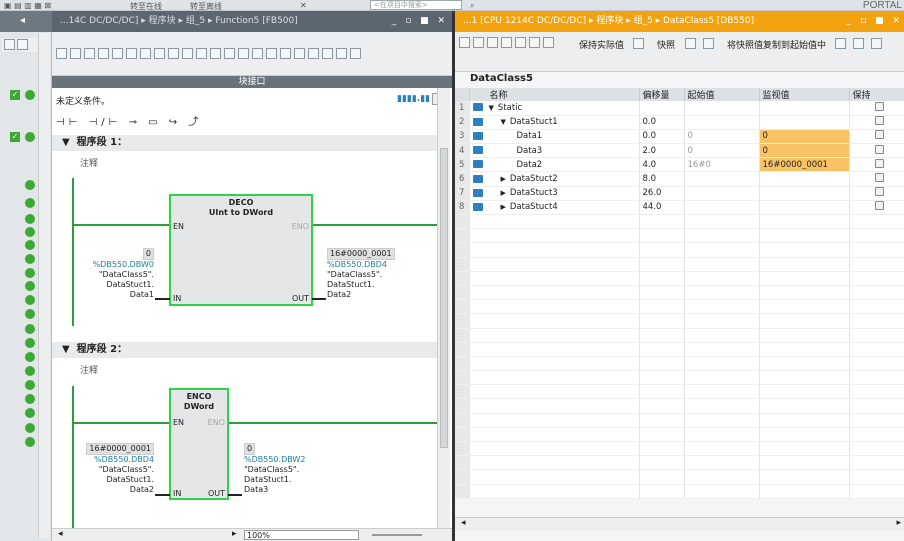 Image resolution: width=904 pixels, height=541 pixels. What do you see at coordinates (241, 250) in the screenshot?
I see `deco-instruction-box: DECO UInt to DWord EN ENO IN OUT` at bounding box center [241, 250].